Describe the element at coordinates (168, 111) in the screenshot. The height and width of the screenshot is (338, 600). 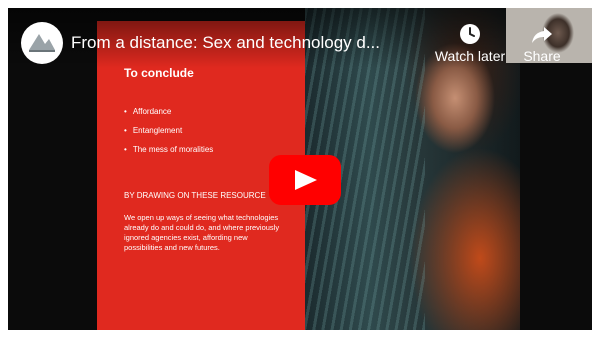
I see `bullet-item: Affordance` at that location.